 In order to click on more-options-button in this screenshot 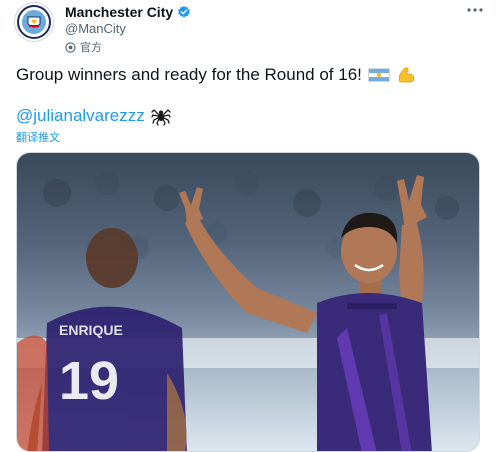, I will do `click(475, 10)`.